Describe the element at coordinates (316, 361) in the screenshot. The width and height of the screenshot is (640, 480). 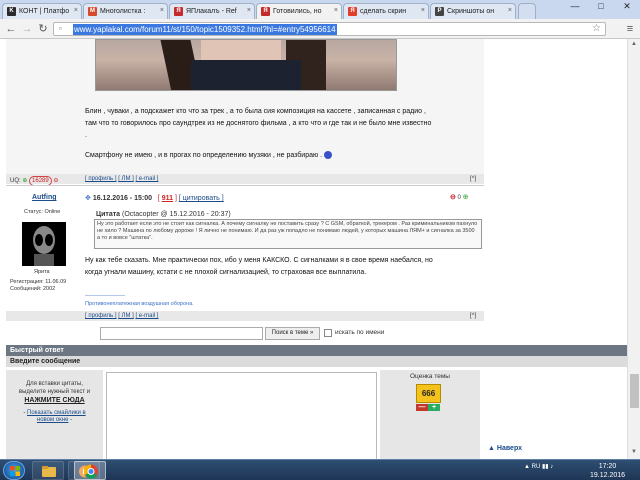
I see `enter-message-header: Введите сообщение` at that location.